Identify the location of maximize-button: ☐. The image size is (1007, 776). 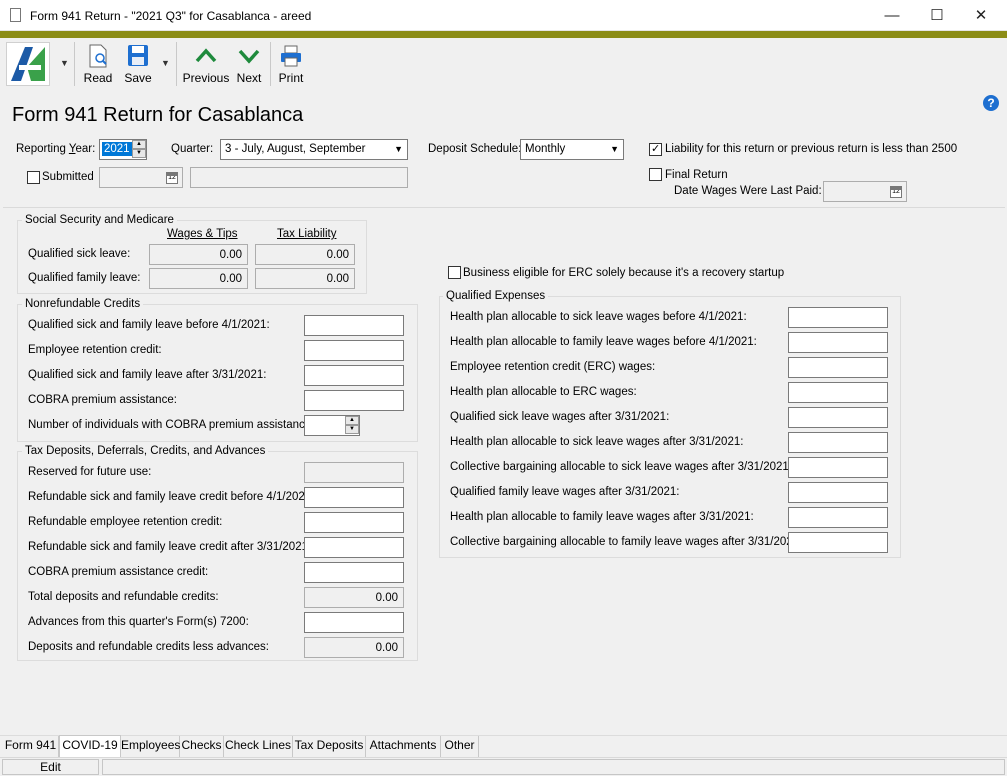
(937, 15).